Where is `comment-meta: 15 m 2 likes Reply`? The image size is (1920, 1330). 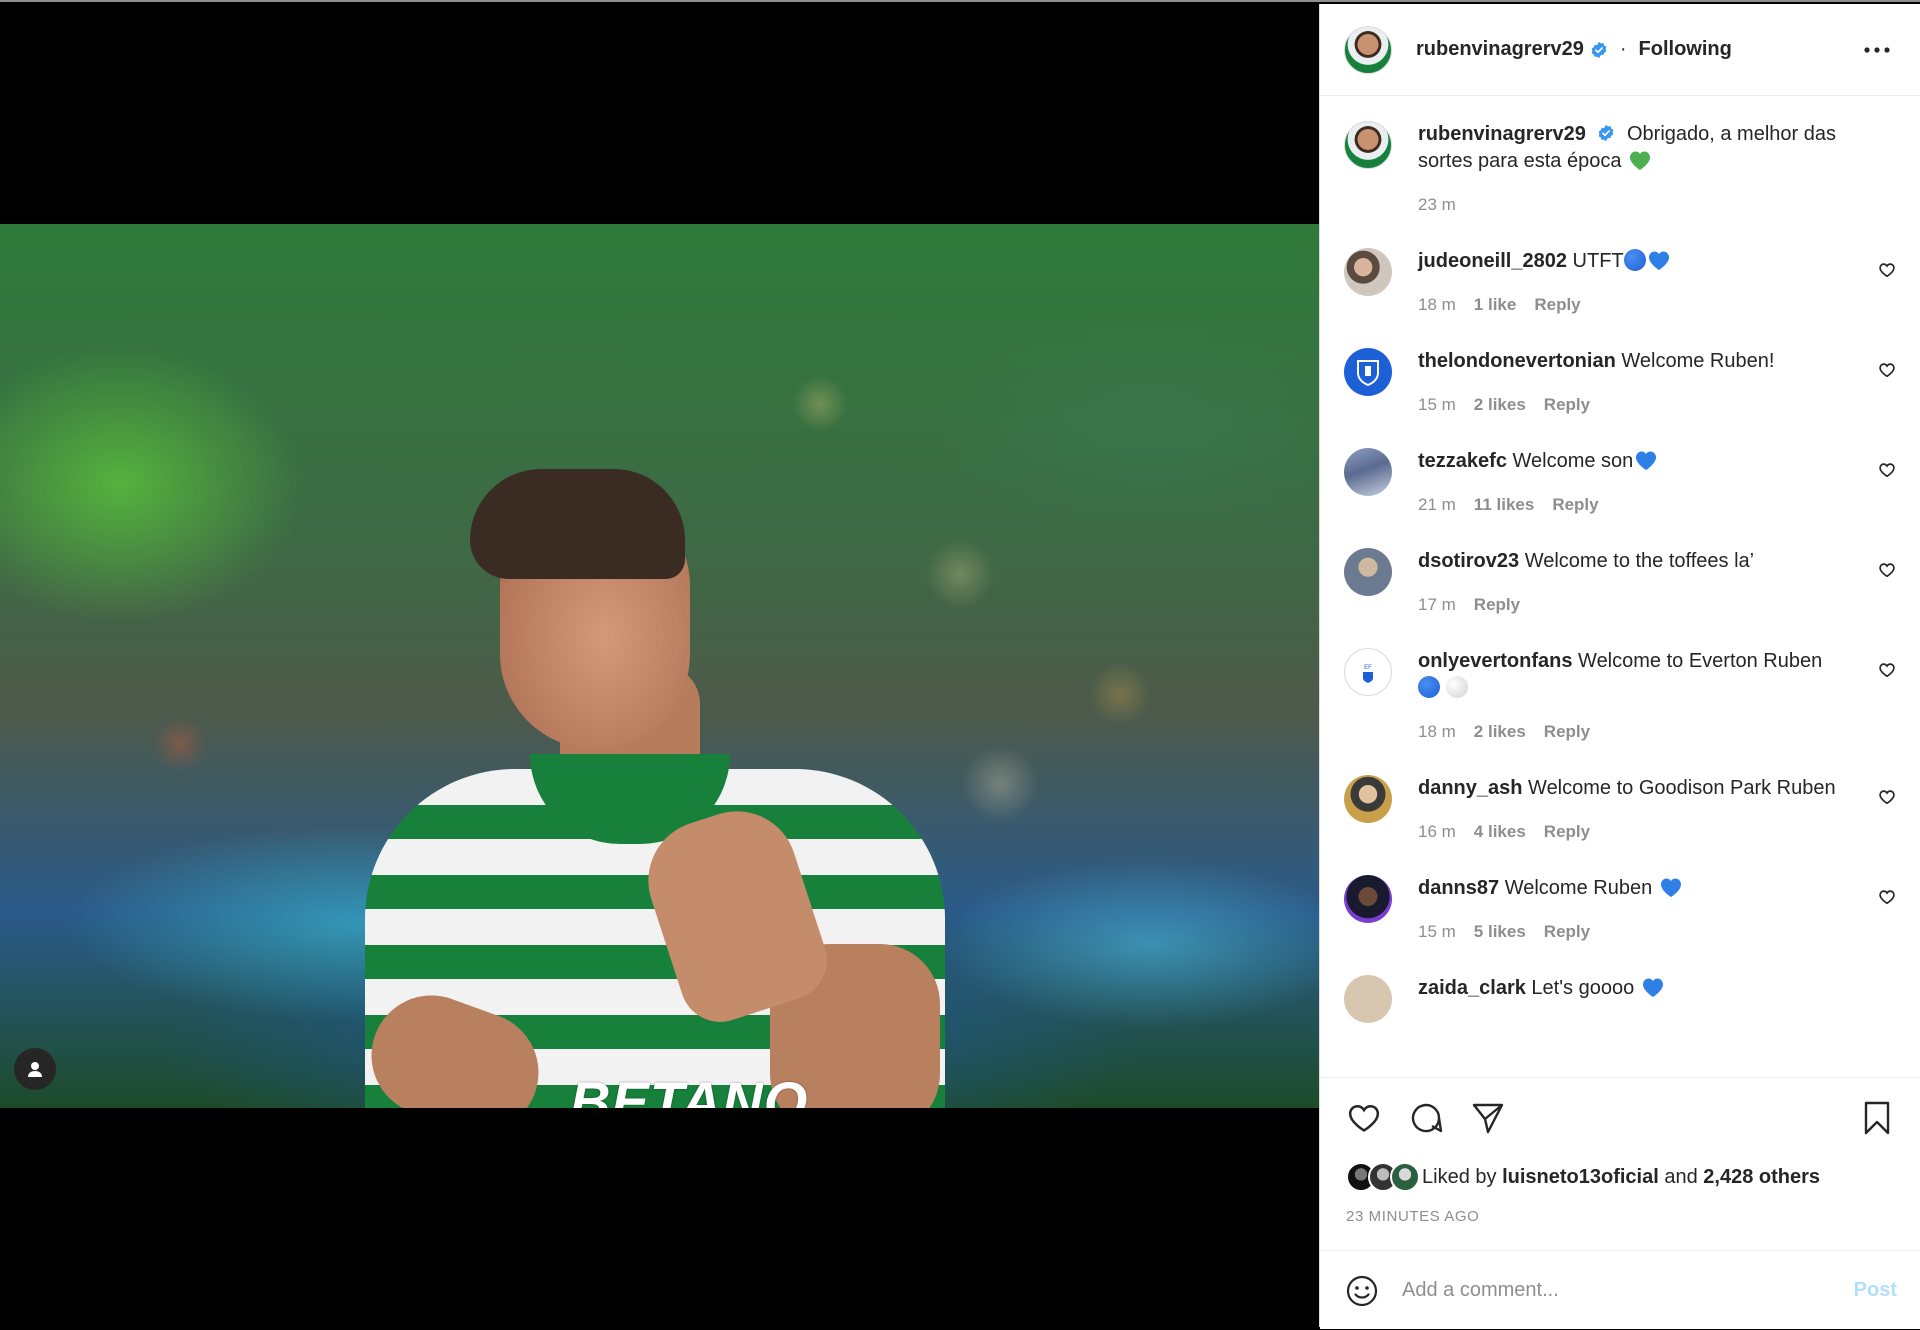
comment-meta: 15 m 2 likes Reply is located at coordinates (1648, 404).